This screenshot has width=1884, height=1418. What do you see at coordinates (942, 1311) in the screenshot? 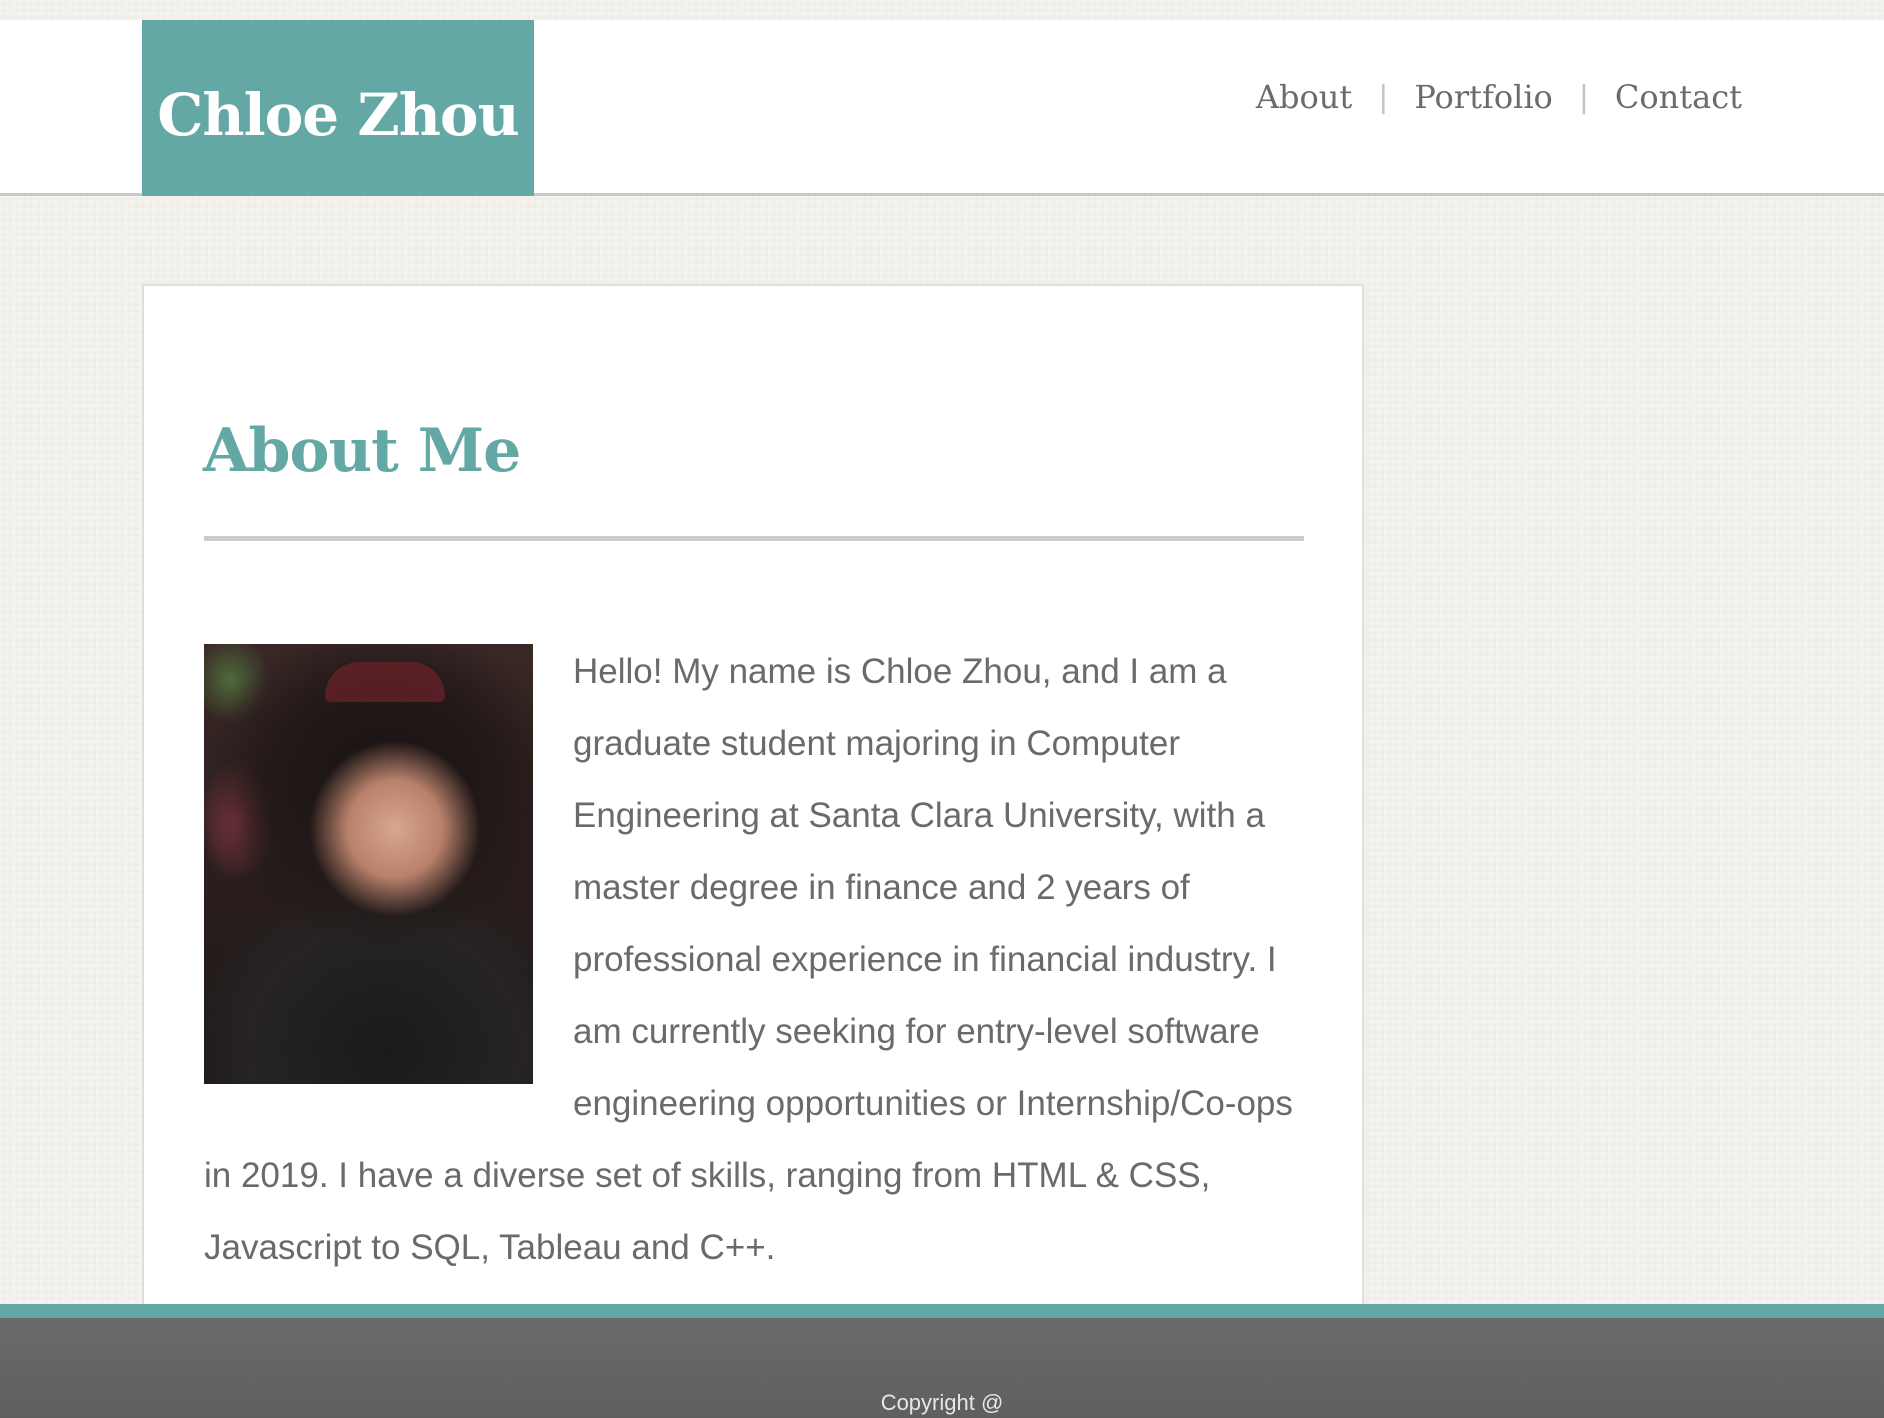
I see `footer-accent-bar` at bounding box center [942, 1311].